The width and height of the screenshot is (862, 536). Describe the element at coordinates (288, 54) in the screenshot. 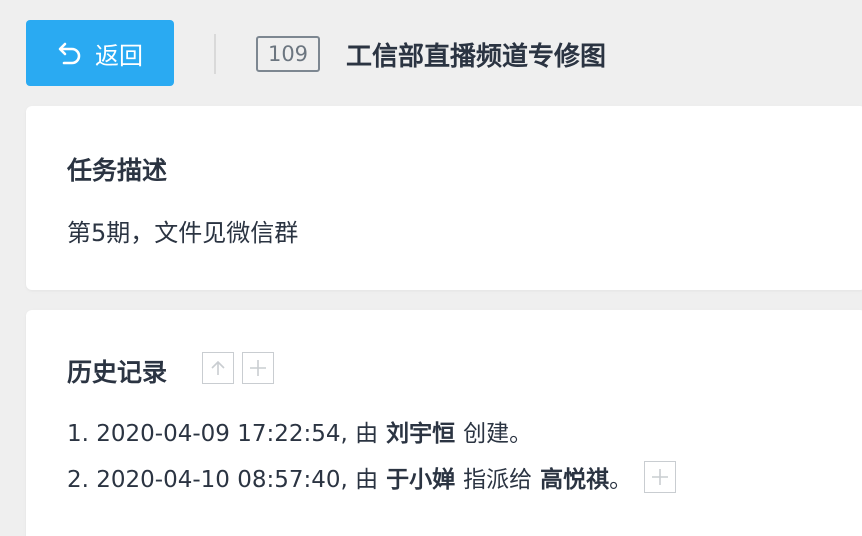

I see `task-id-badge: 109` at that location.